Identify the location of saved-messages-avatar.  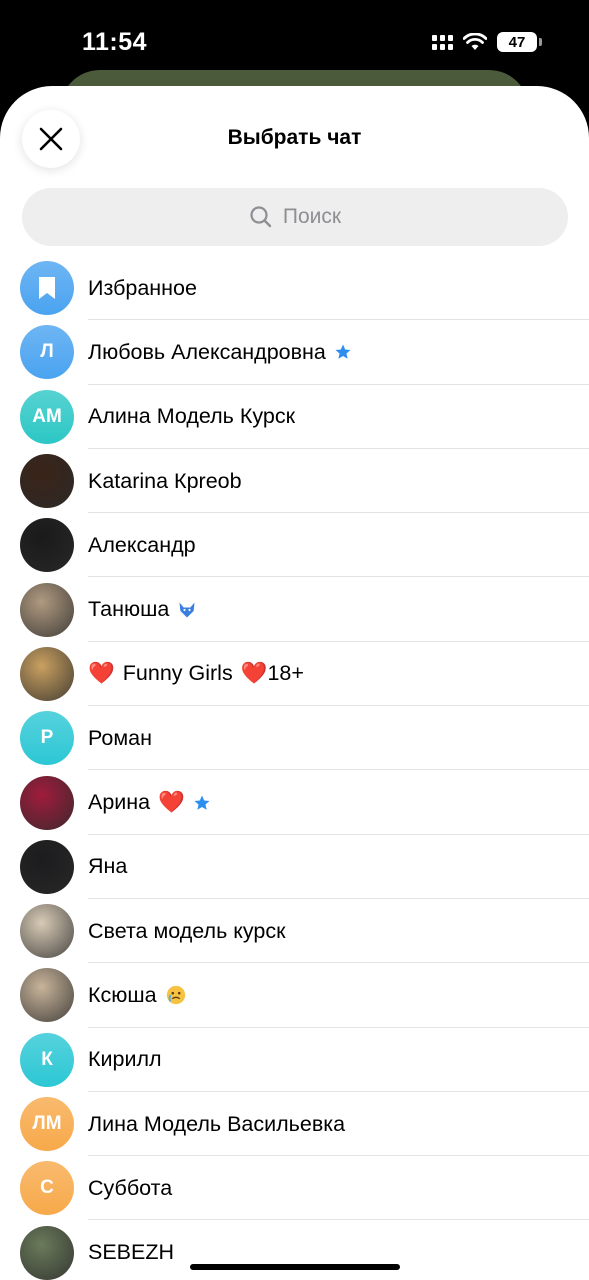
(47, 288).